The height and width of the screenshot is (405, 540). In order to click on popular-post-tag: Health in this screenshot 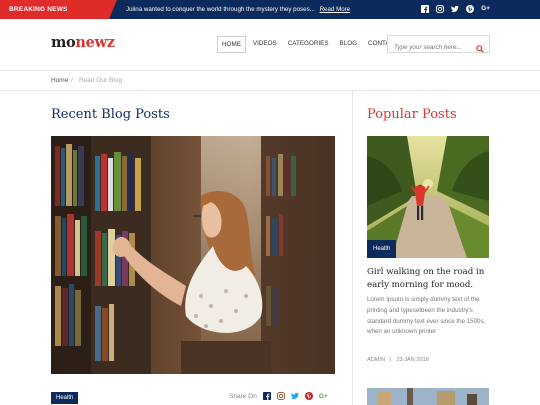, I will do `click(382, 249)`.